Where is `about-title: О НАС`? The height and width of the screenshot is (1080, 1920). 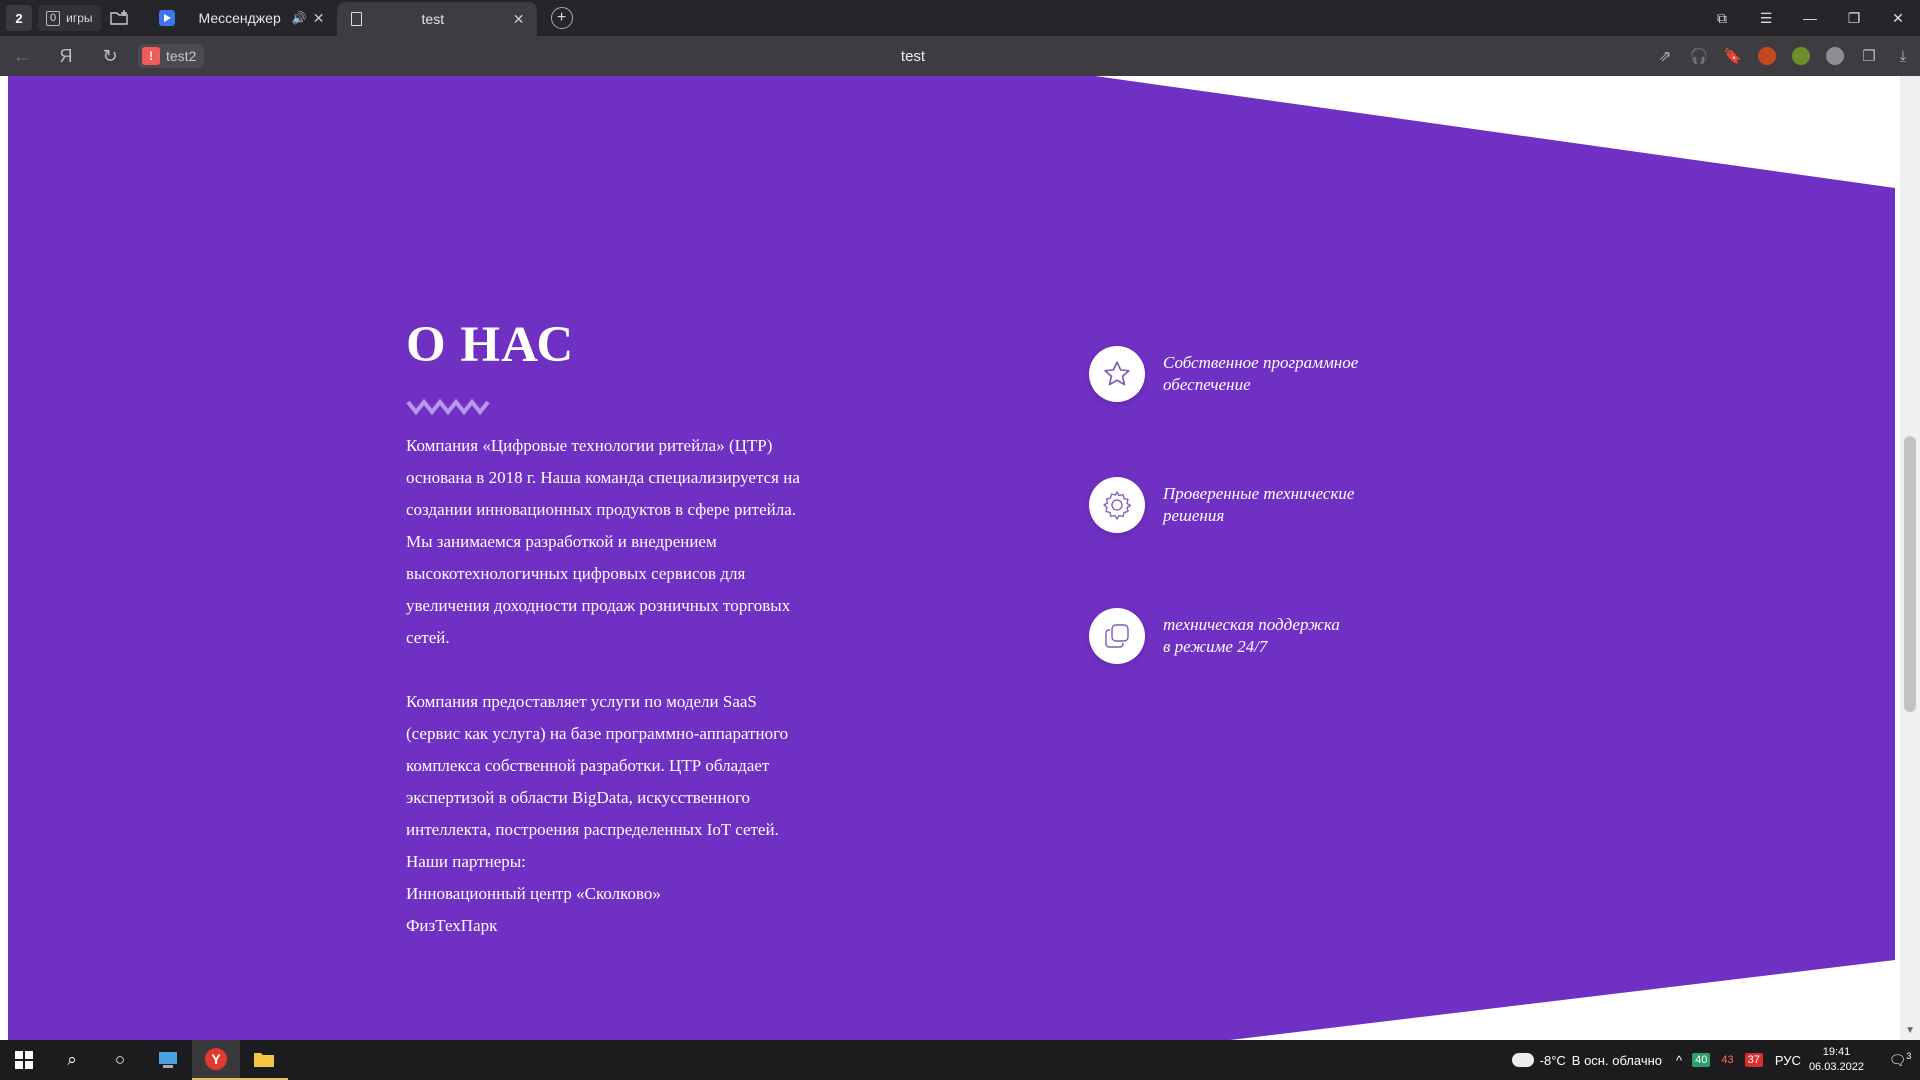
about-title: О НАС is located at coordinates (490, 345).